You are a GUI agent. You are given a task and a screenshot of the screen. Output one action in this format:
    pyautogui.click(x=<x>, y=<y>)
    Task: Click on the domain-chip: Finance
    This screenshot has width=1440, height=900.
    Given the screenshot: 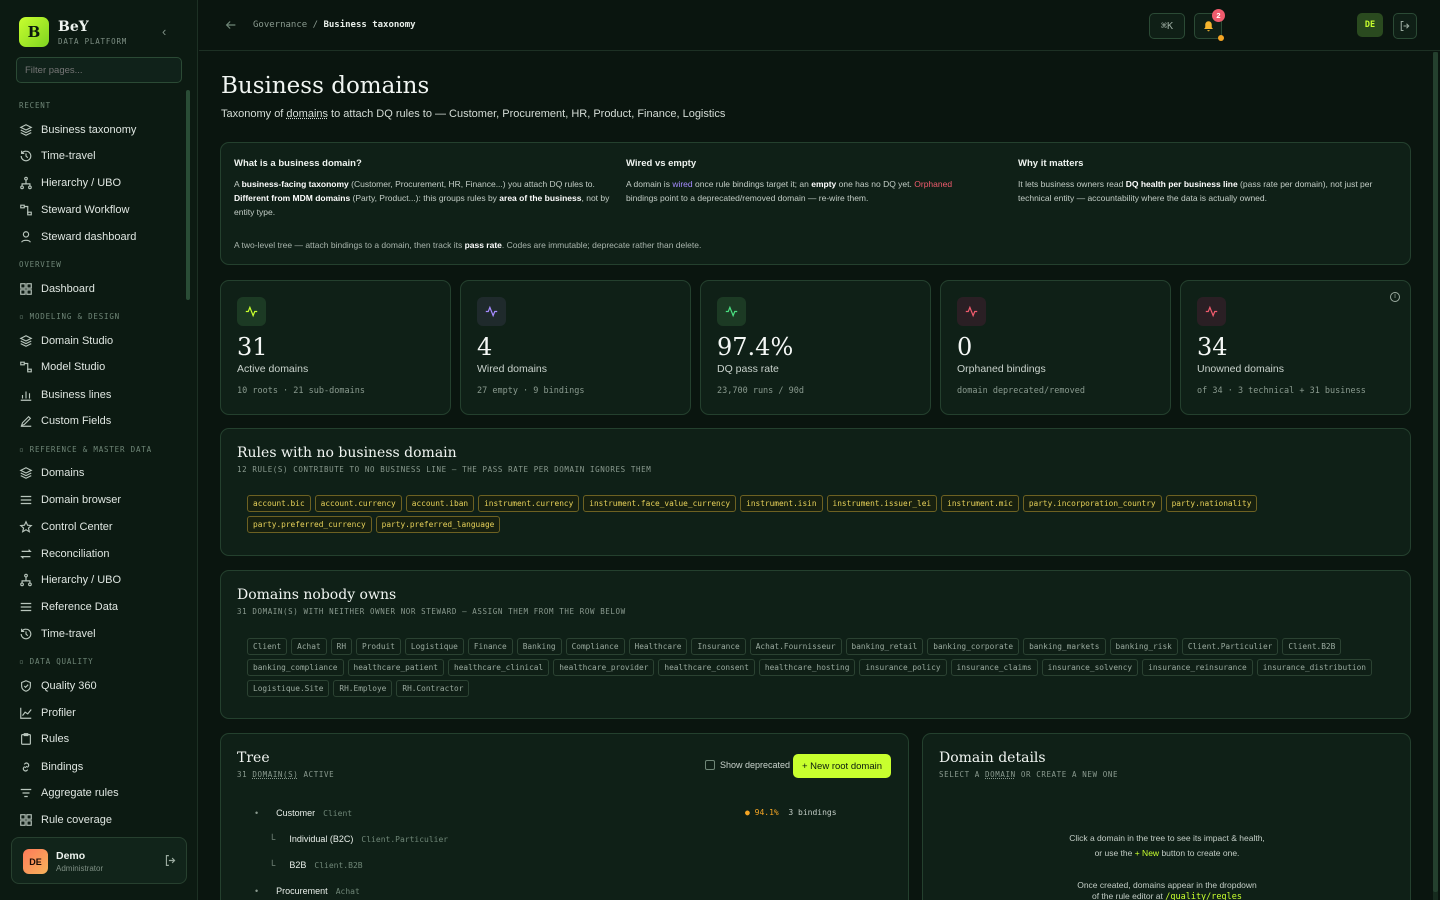 What is the action you would take?
    pyautogui.click(x=490, y=646)
    